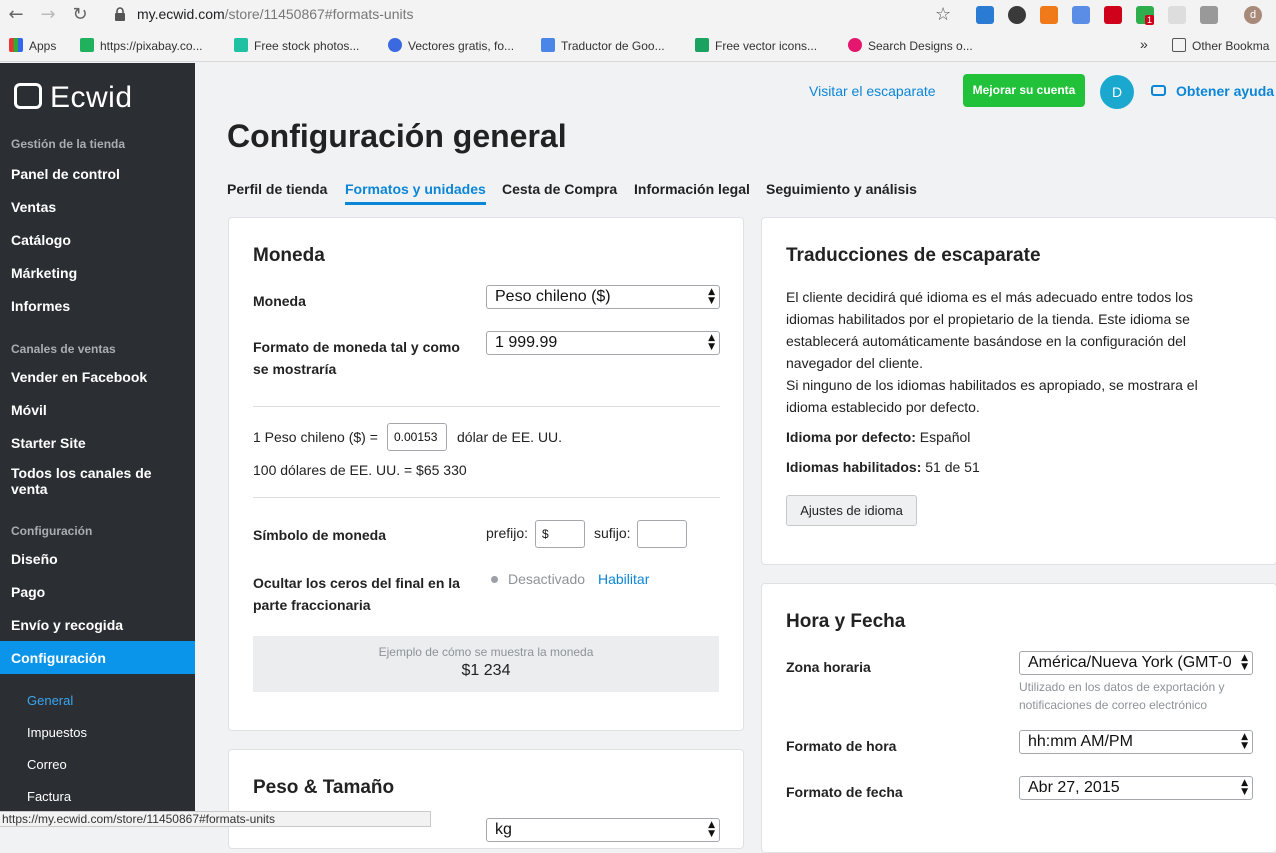 Image resolution: width=1276 pixels, height=853 pixels. Describe the element at coordinates (57, 732) in the screenshot. I see `sidebar-subitem-taxes: Impuestos` at that location.